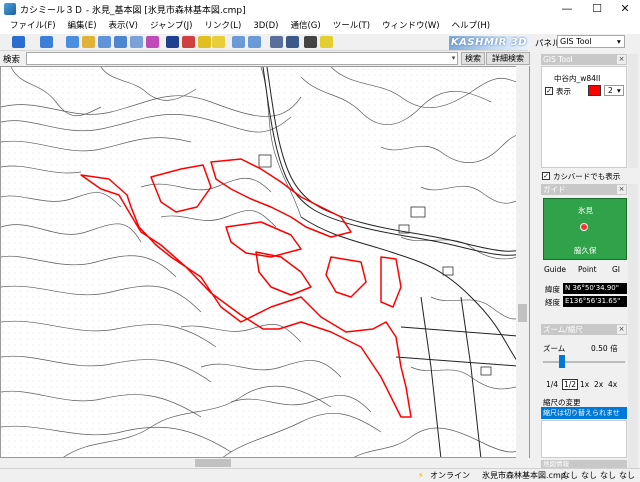 Image resolution: width=640 pixels, height=482 pixels. I want to click on layer-add-icon, so click(88, 42).